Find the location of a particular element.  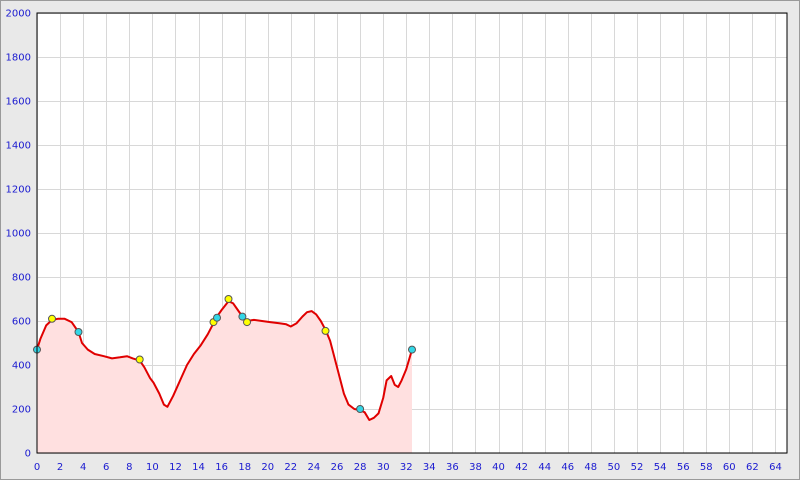

x-tick-label: 16 is located at coordinates (221, 467).